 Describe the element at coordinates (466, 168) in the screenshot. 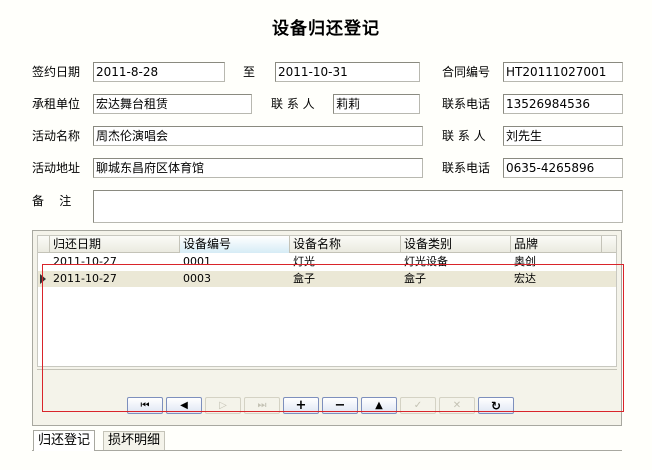

I see `phone2-label: 联系电话` at that location.